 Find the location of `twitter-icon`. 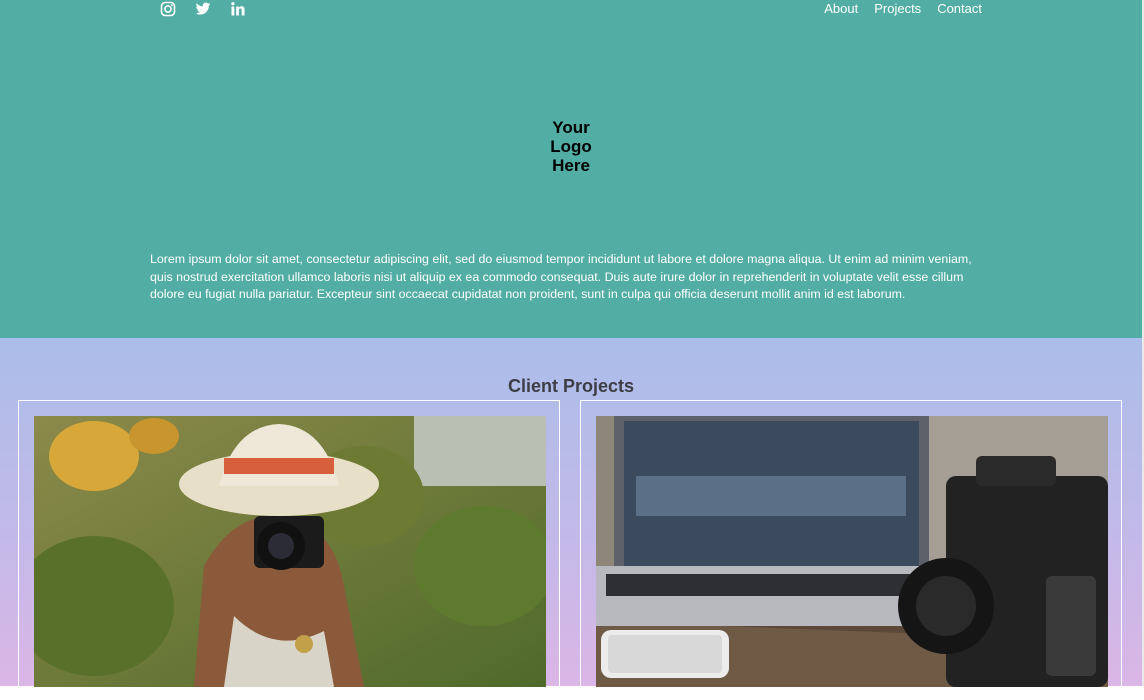

twitter-icon is located at coordinates (203, 9).